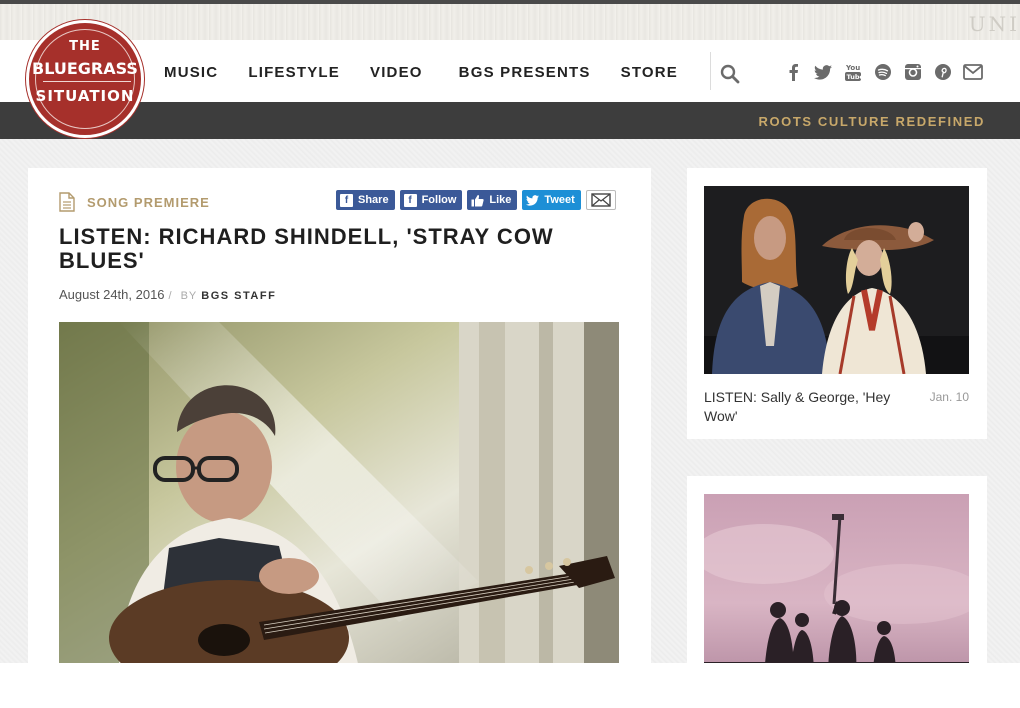  I want to click on main-nav: MUSIC LIFESTYLE VIDEO BGS PRESENTS STORE, so click(436, 72).